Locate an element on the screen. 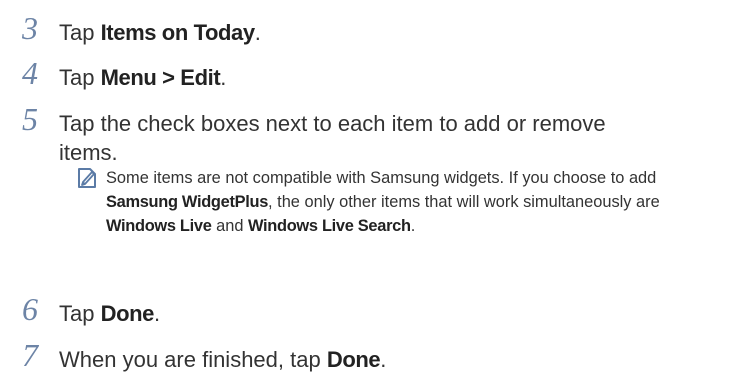 This screenshot has height=383, width=734. note-text-bold: Windows Live Search is located at coordinates (329, 226).